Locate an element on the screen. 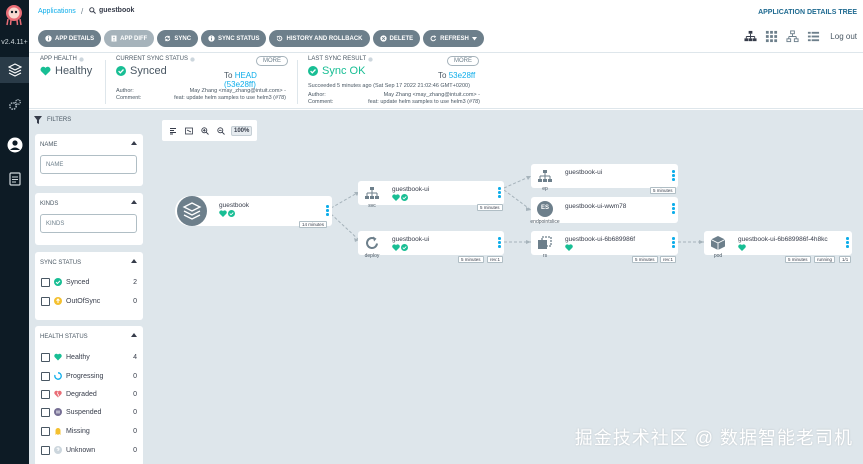 The height and width of the screenshot is (464, 863). delete-label: DELETE is located at coordinates (401, 38).